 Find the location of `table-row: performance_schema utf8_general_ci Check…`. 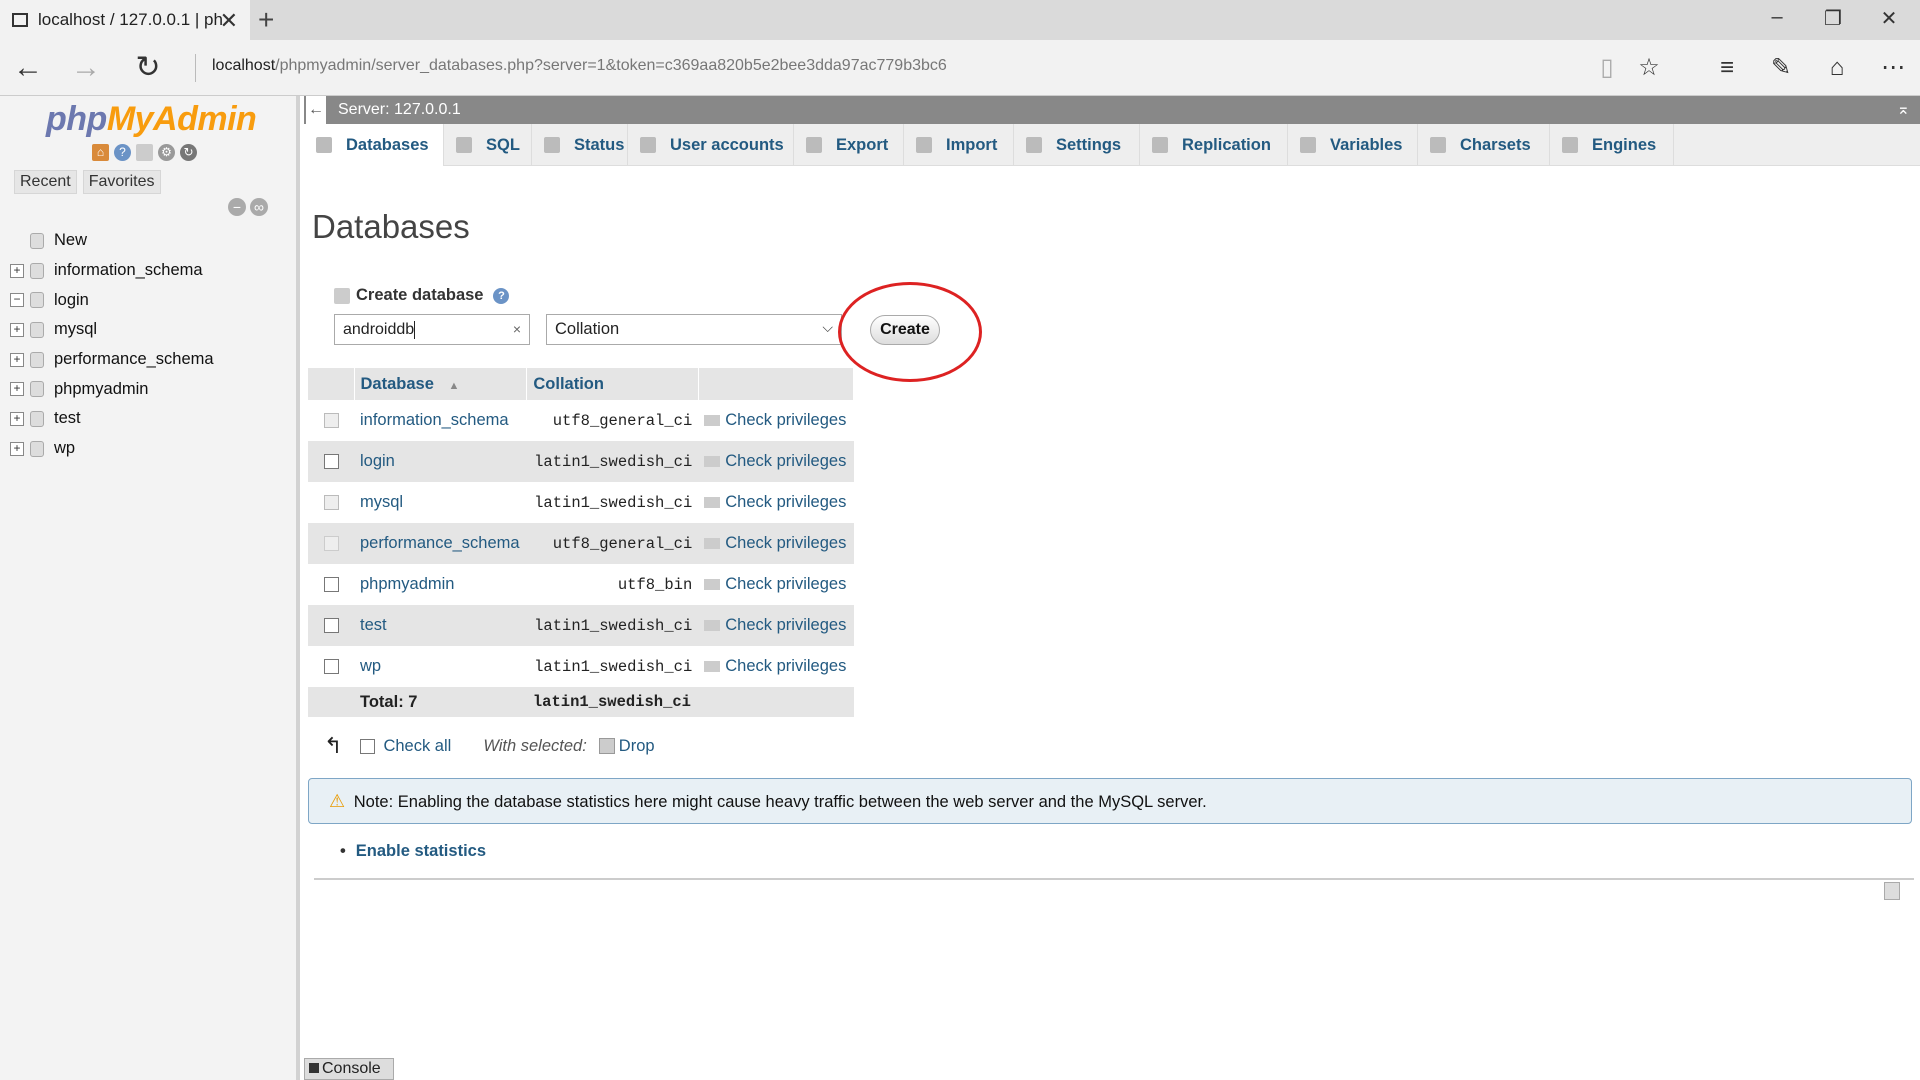

table-row: performance_schema utf8_general_ci Check… is located at coordinates (581, 543).